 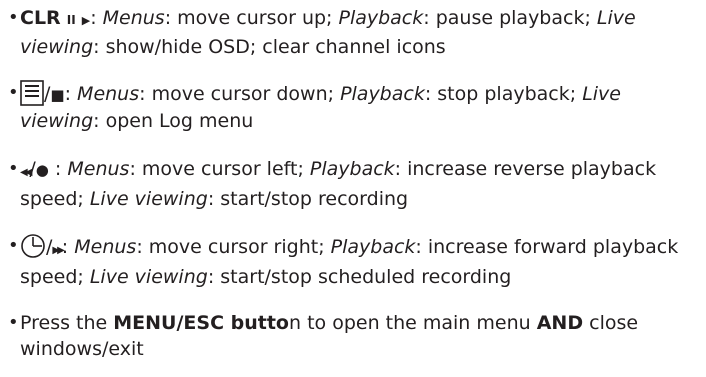 What do you see at coordinates (359, 277) in the screenshot?
I see `live-viewing-action: : start/stop scheduled recording` at bounding box center [359, 277].